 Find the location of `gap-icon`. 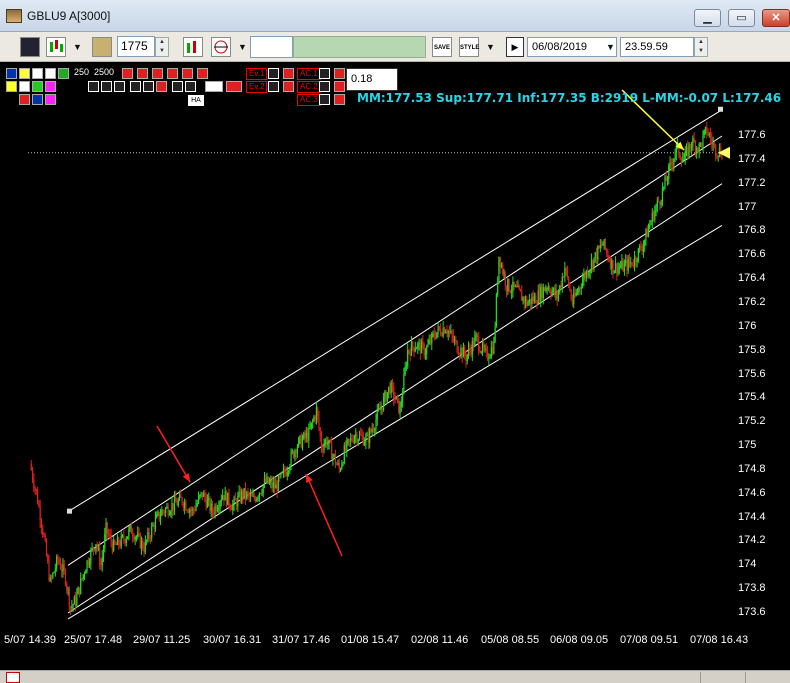

gap-icon is located at coordinates (214, 86).